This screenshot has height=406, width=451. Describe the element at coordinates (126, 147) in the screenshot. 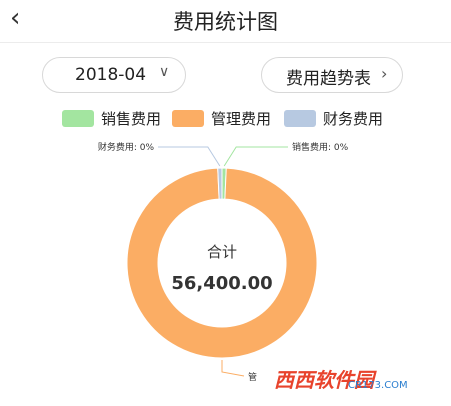

I see `slice-label-finance: 财务费用: 0%` at that location.